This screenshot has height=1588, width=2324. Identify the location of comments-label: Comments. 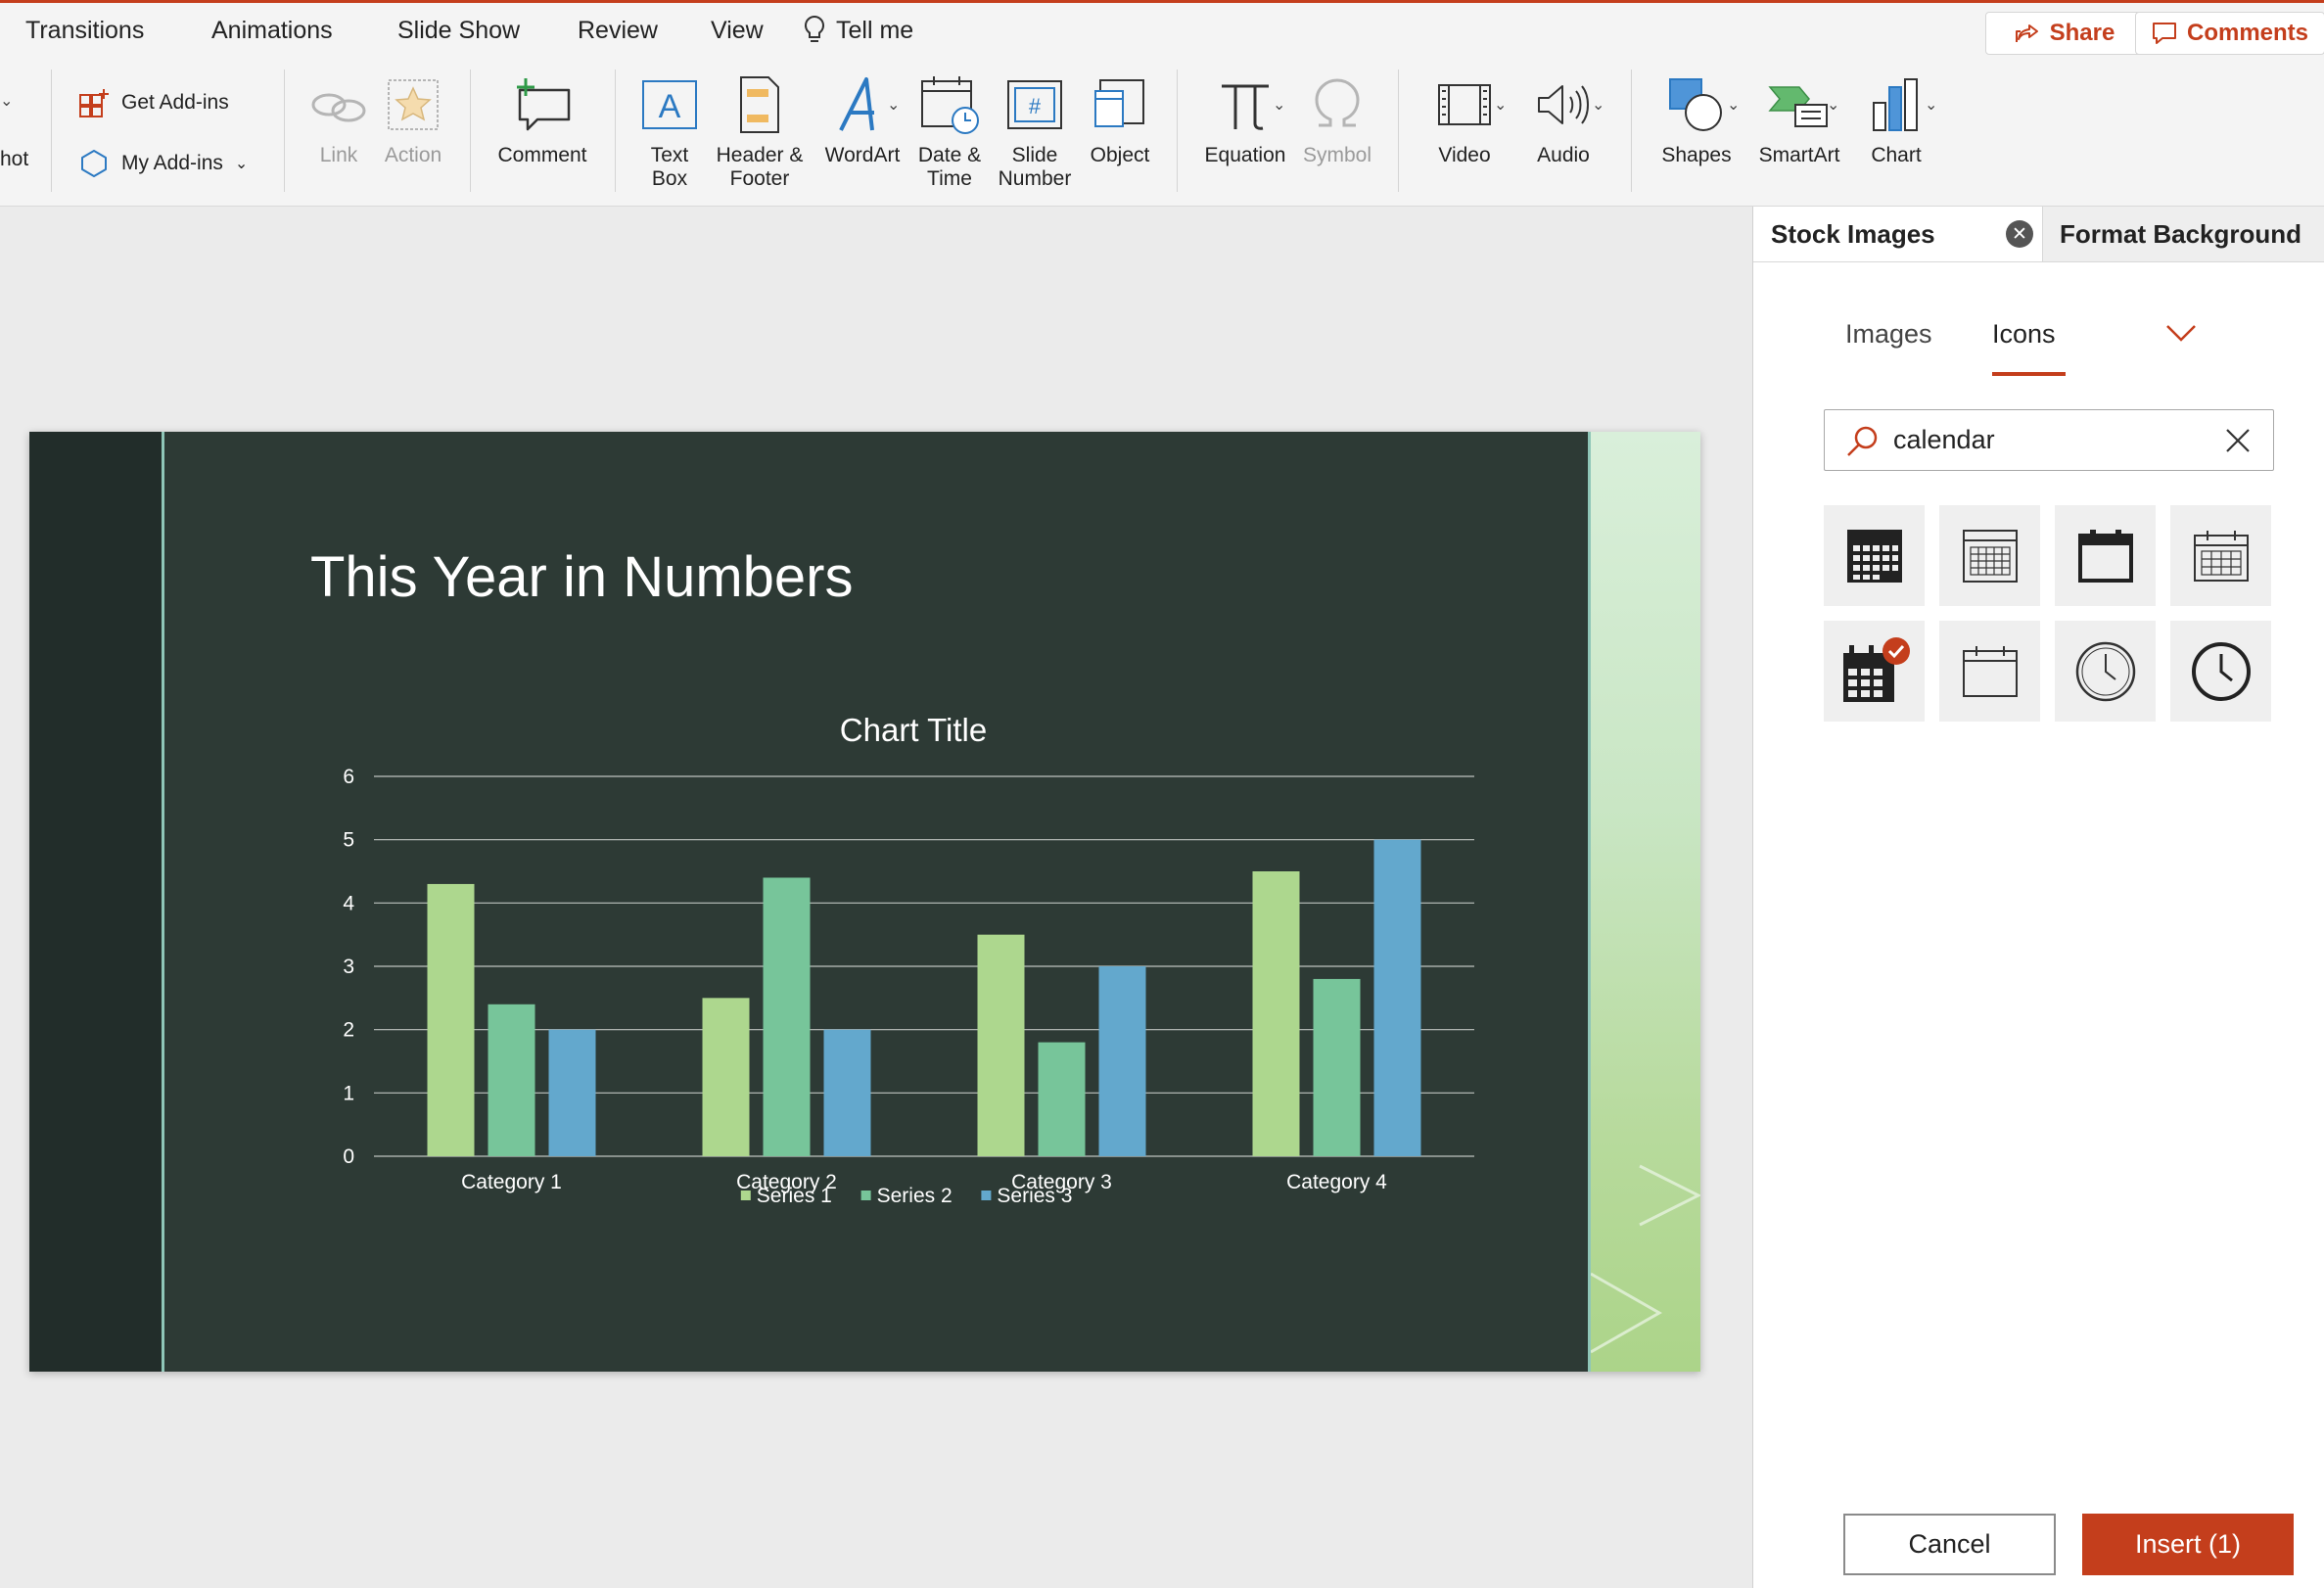
(2247, 33).